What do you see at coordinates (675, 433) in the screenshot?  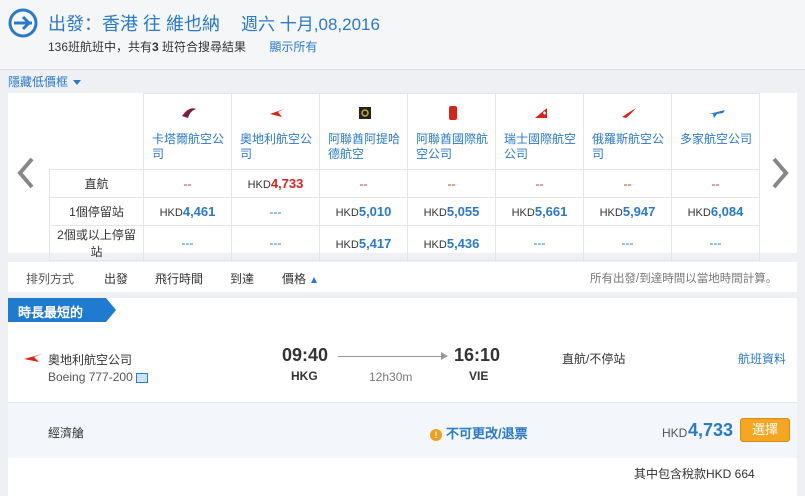 I see `price-currency: HKD` at bounding box center [675, 433].